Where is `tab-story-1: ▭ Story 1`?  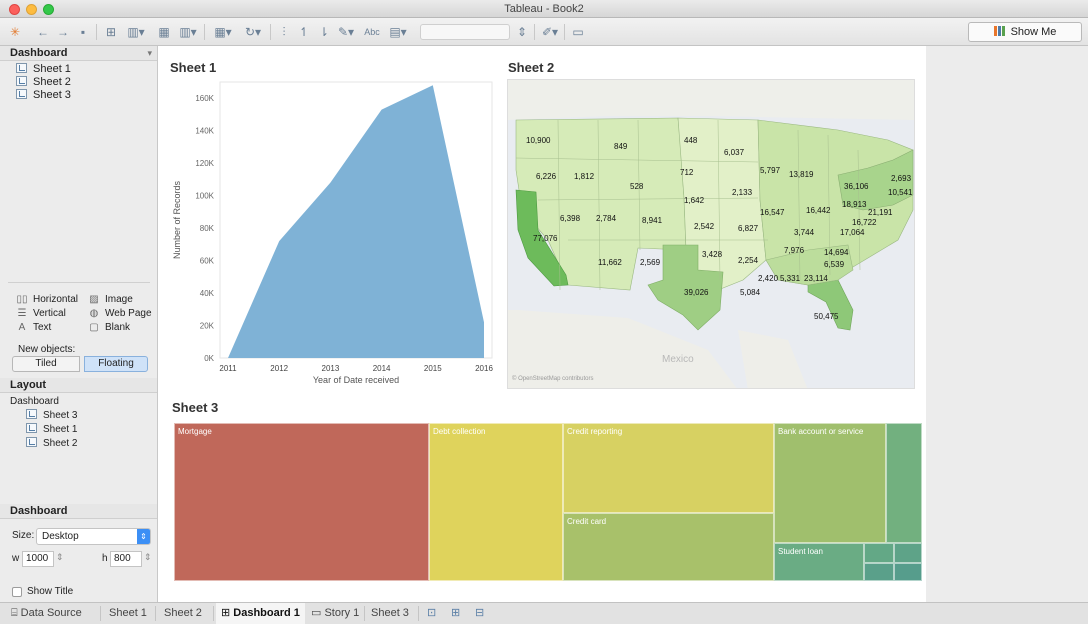 tab-story-1: ▭ Story 1 is located at coordinates (335, 613).